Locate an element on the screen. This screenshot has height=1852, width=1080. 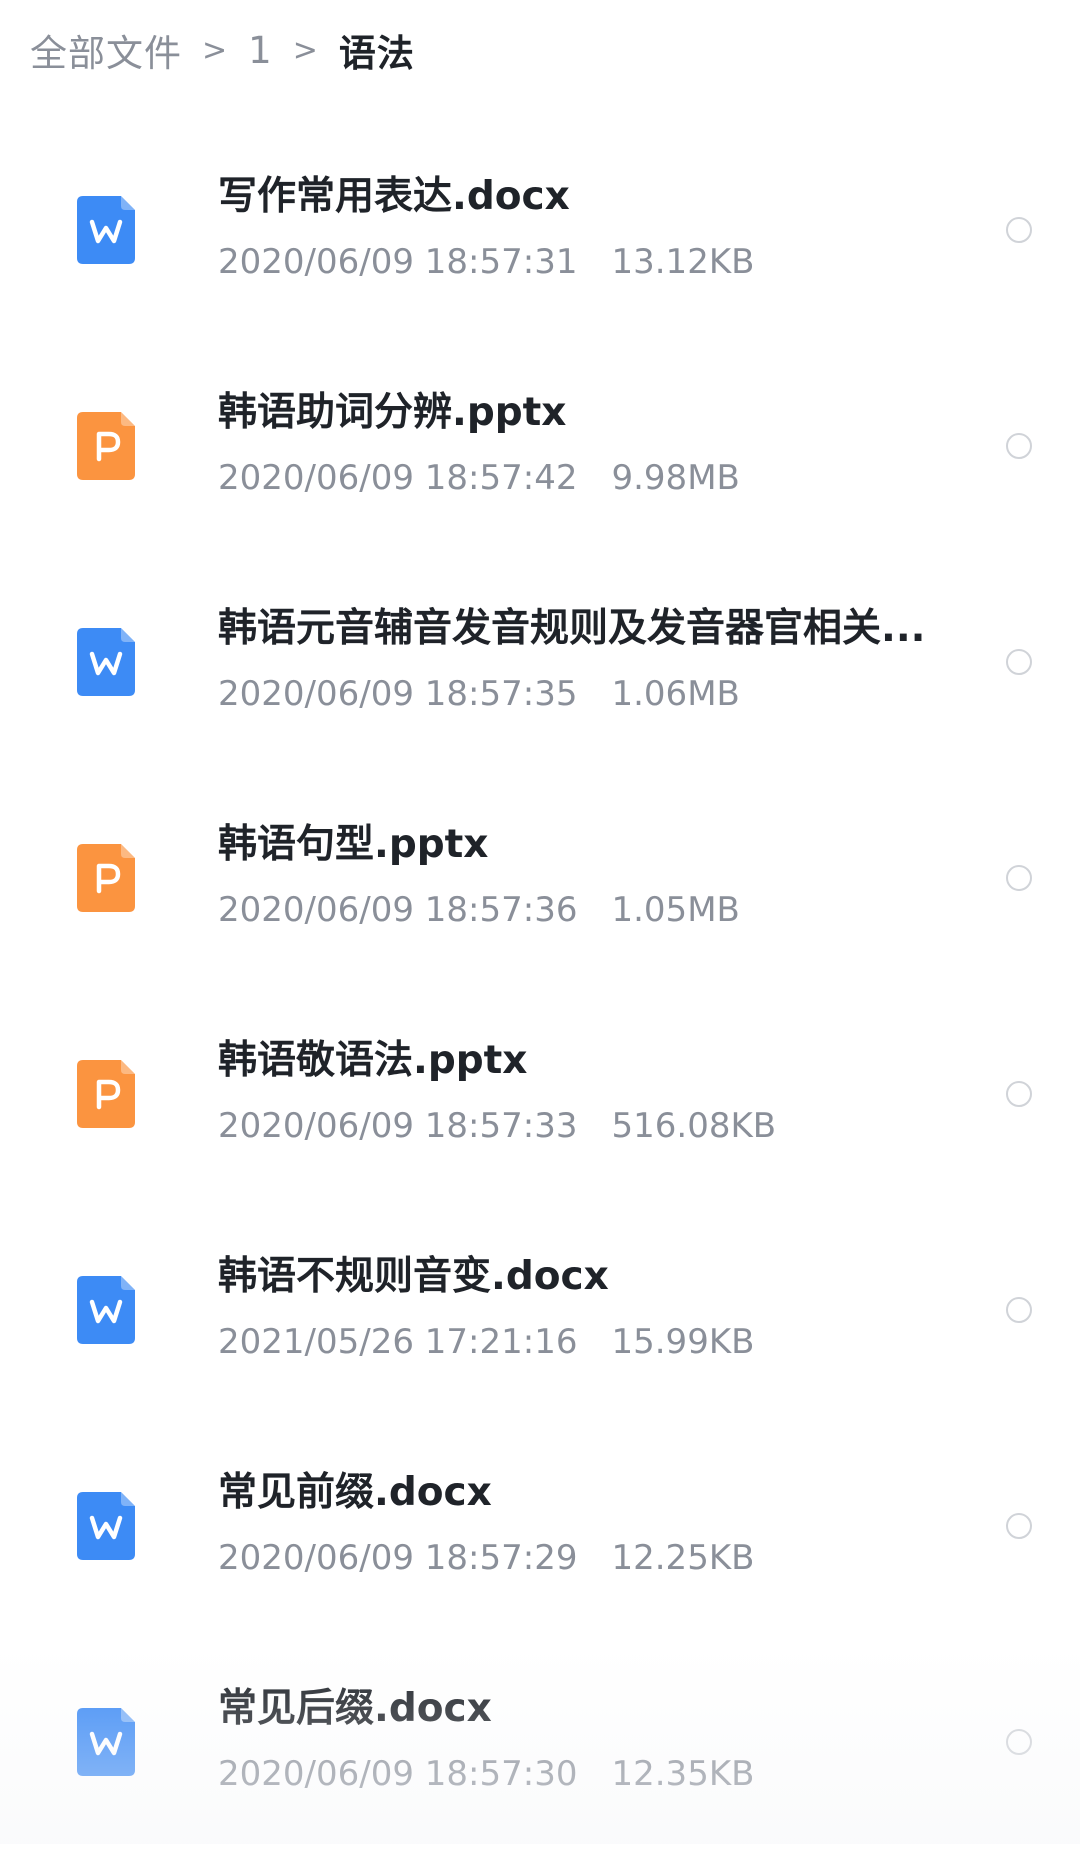
breadcrumb-item-folder-1: 1 is located at coordinates (260, 50).